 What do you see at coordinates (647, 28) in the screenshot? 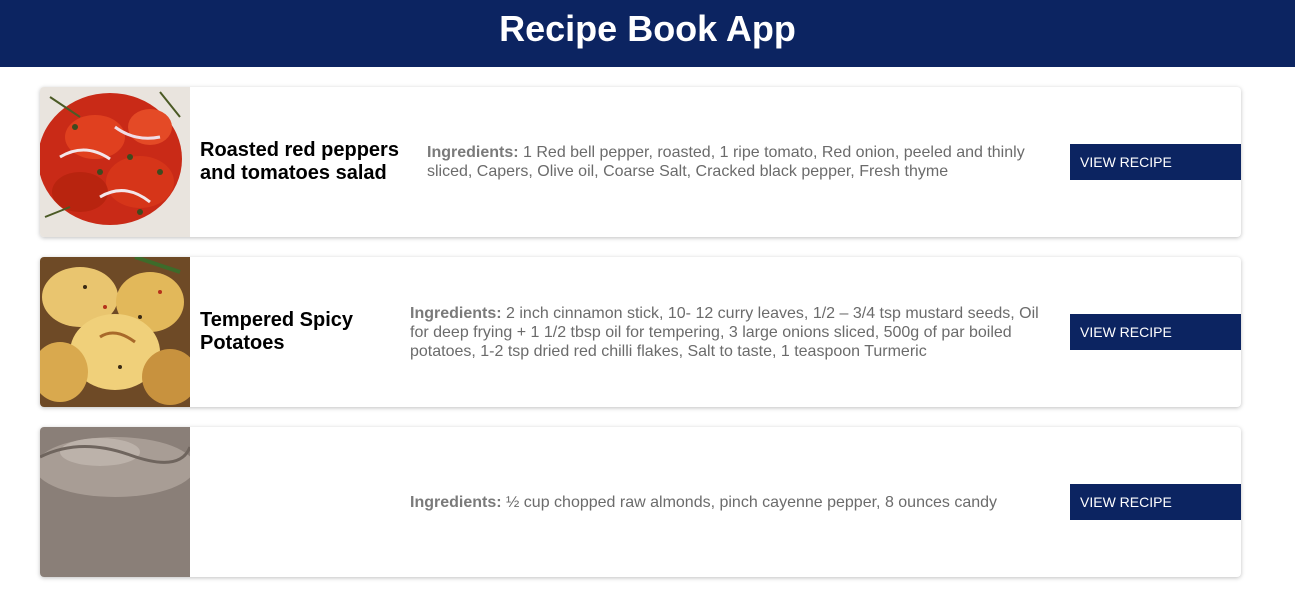
I see `app-title: Recipe Book App` at bounding box center [647, 28].